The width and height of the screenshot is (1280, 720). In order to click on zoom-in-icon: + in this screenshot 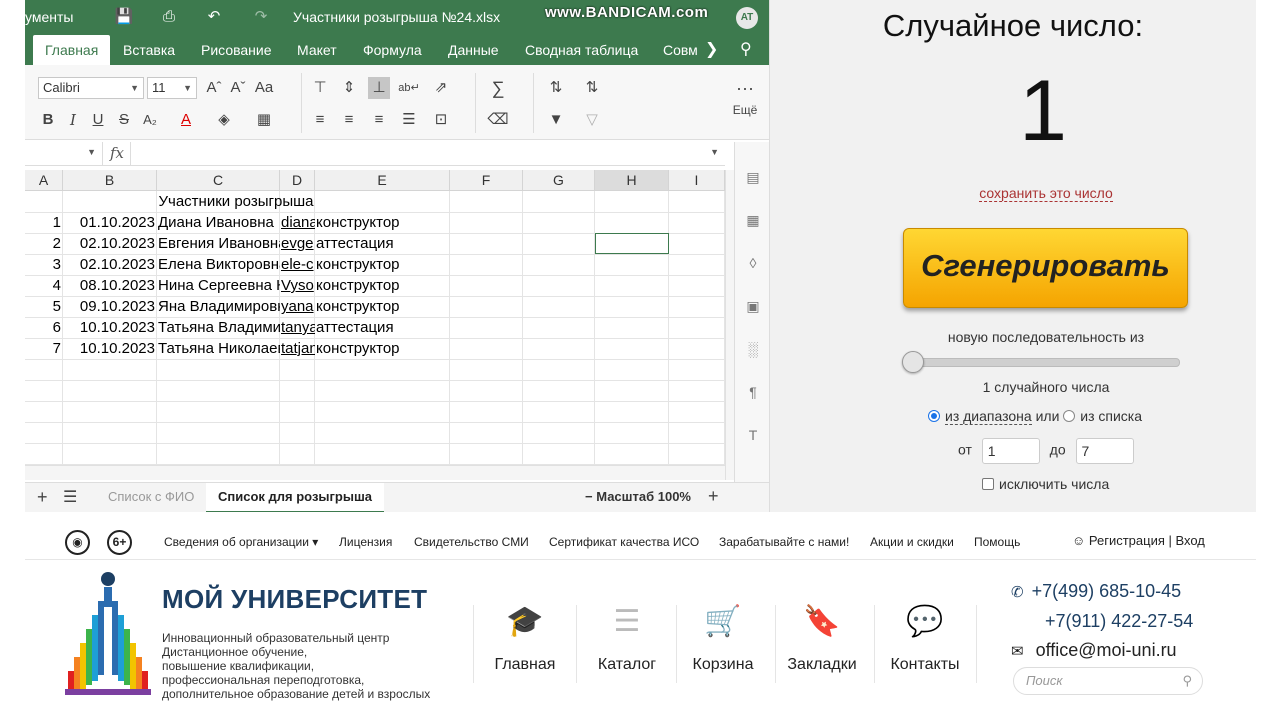, I will do `click(713, 496)`.